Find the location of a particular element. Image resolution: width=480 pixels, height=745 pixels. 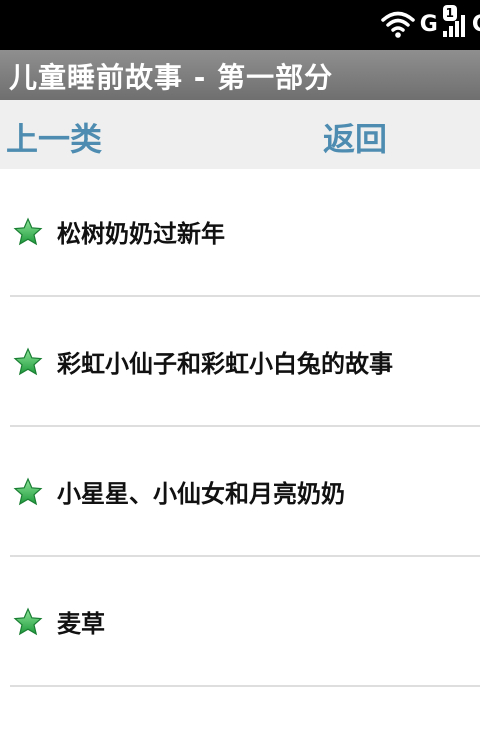

signal-icon: 1 is located at coordinates (455, 22).